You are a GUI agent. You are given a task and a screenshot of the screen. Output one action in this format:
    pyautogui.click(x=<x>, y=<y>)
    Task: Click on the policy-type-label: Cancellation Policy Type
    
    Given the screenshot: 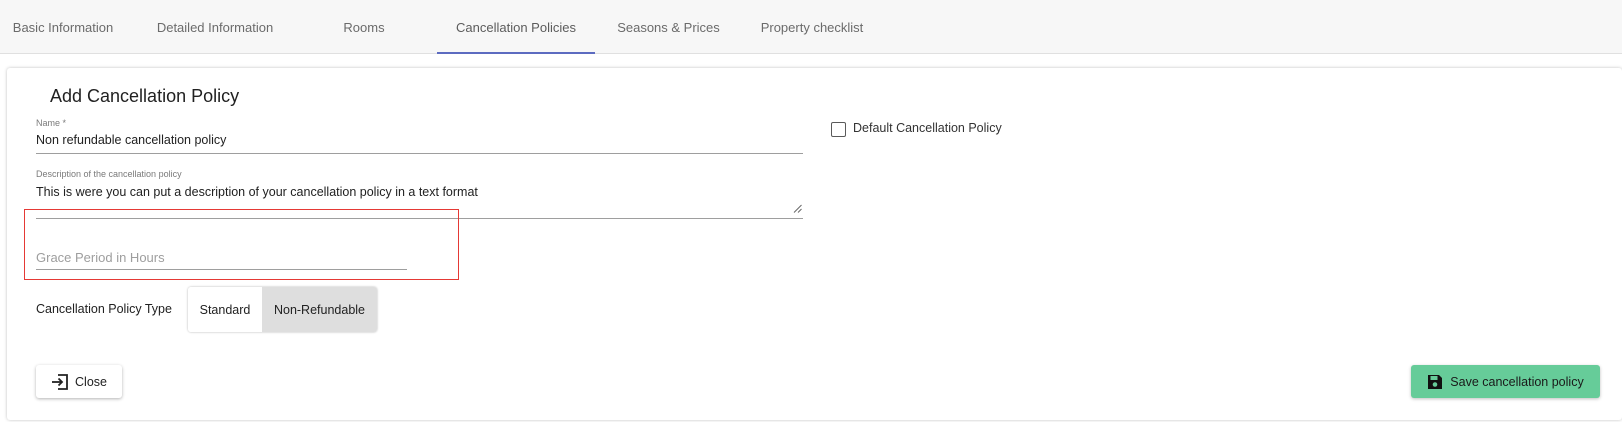 What is the action you would take?
    pyautogui.click(x=104, y=309)
    